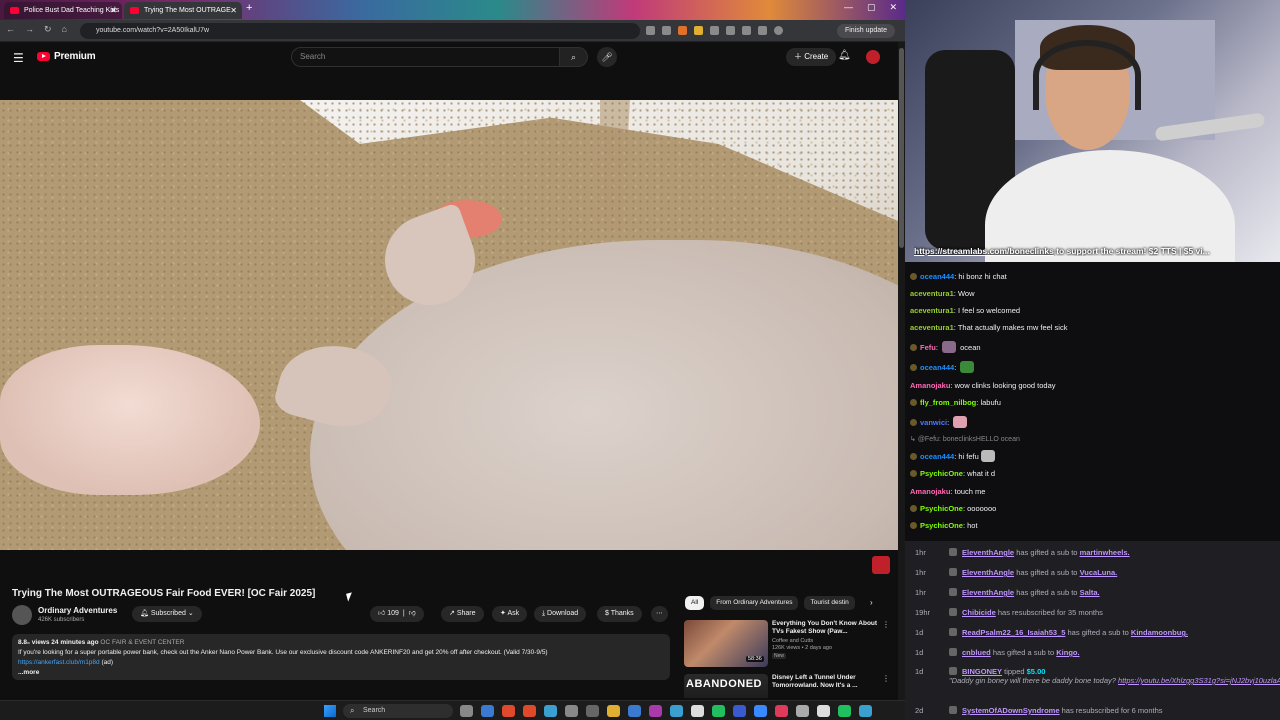 This screenshot has width=1280, height=720. What do you see at coordinates (726, 686) in the screenshot?
I see `related-thumbnail: ABANDONED` at bounding box center [726, 686].